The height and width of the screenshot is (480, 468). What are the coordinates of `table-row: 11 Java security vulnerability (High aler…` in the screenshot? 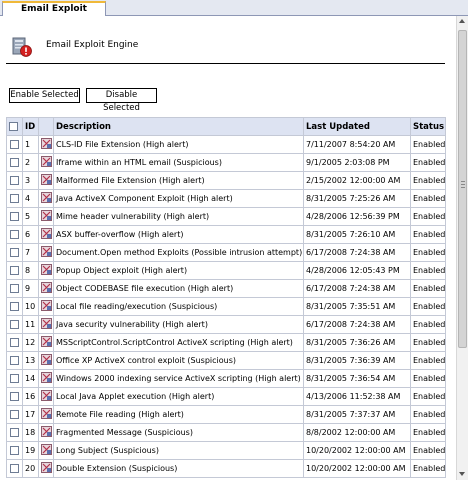 It's located at (226, 324).